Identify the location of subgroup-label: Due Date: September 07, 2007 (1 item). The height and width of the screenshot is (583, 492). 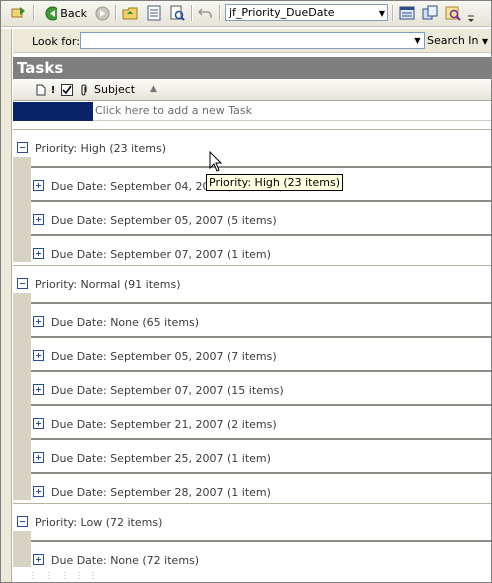
(161, 254).